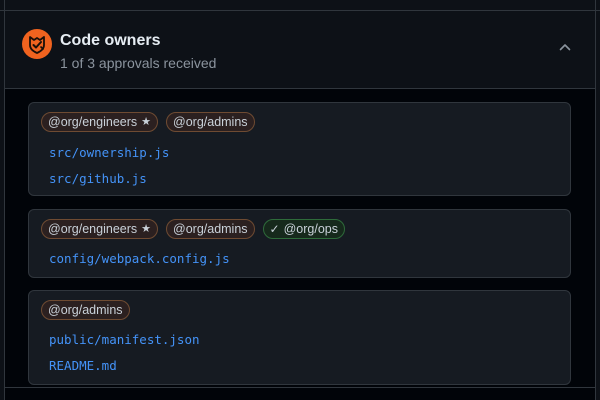  I want to click on owner-badge-list: @org/admins, so click(85, 310).